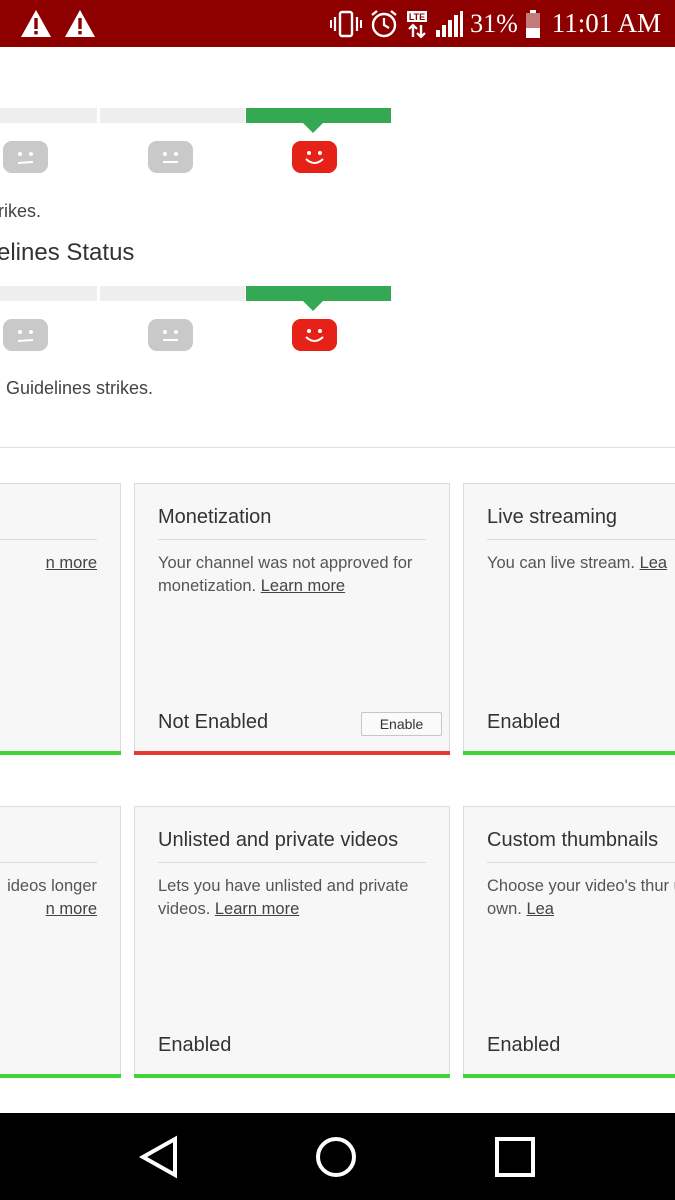 This screenshot has height=1200, width=675. Describe the element at coordinates (80, 388) in the screenshot. I see `guidelines-strikes-caption: Guidelines strikes.` at that location.